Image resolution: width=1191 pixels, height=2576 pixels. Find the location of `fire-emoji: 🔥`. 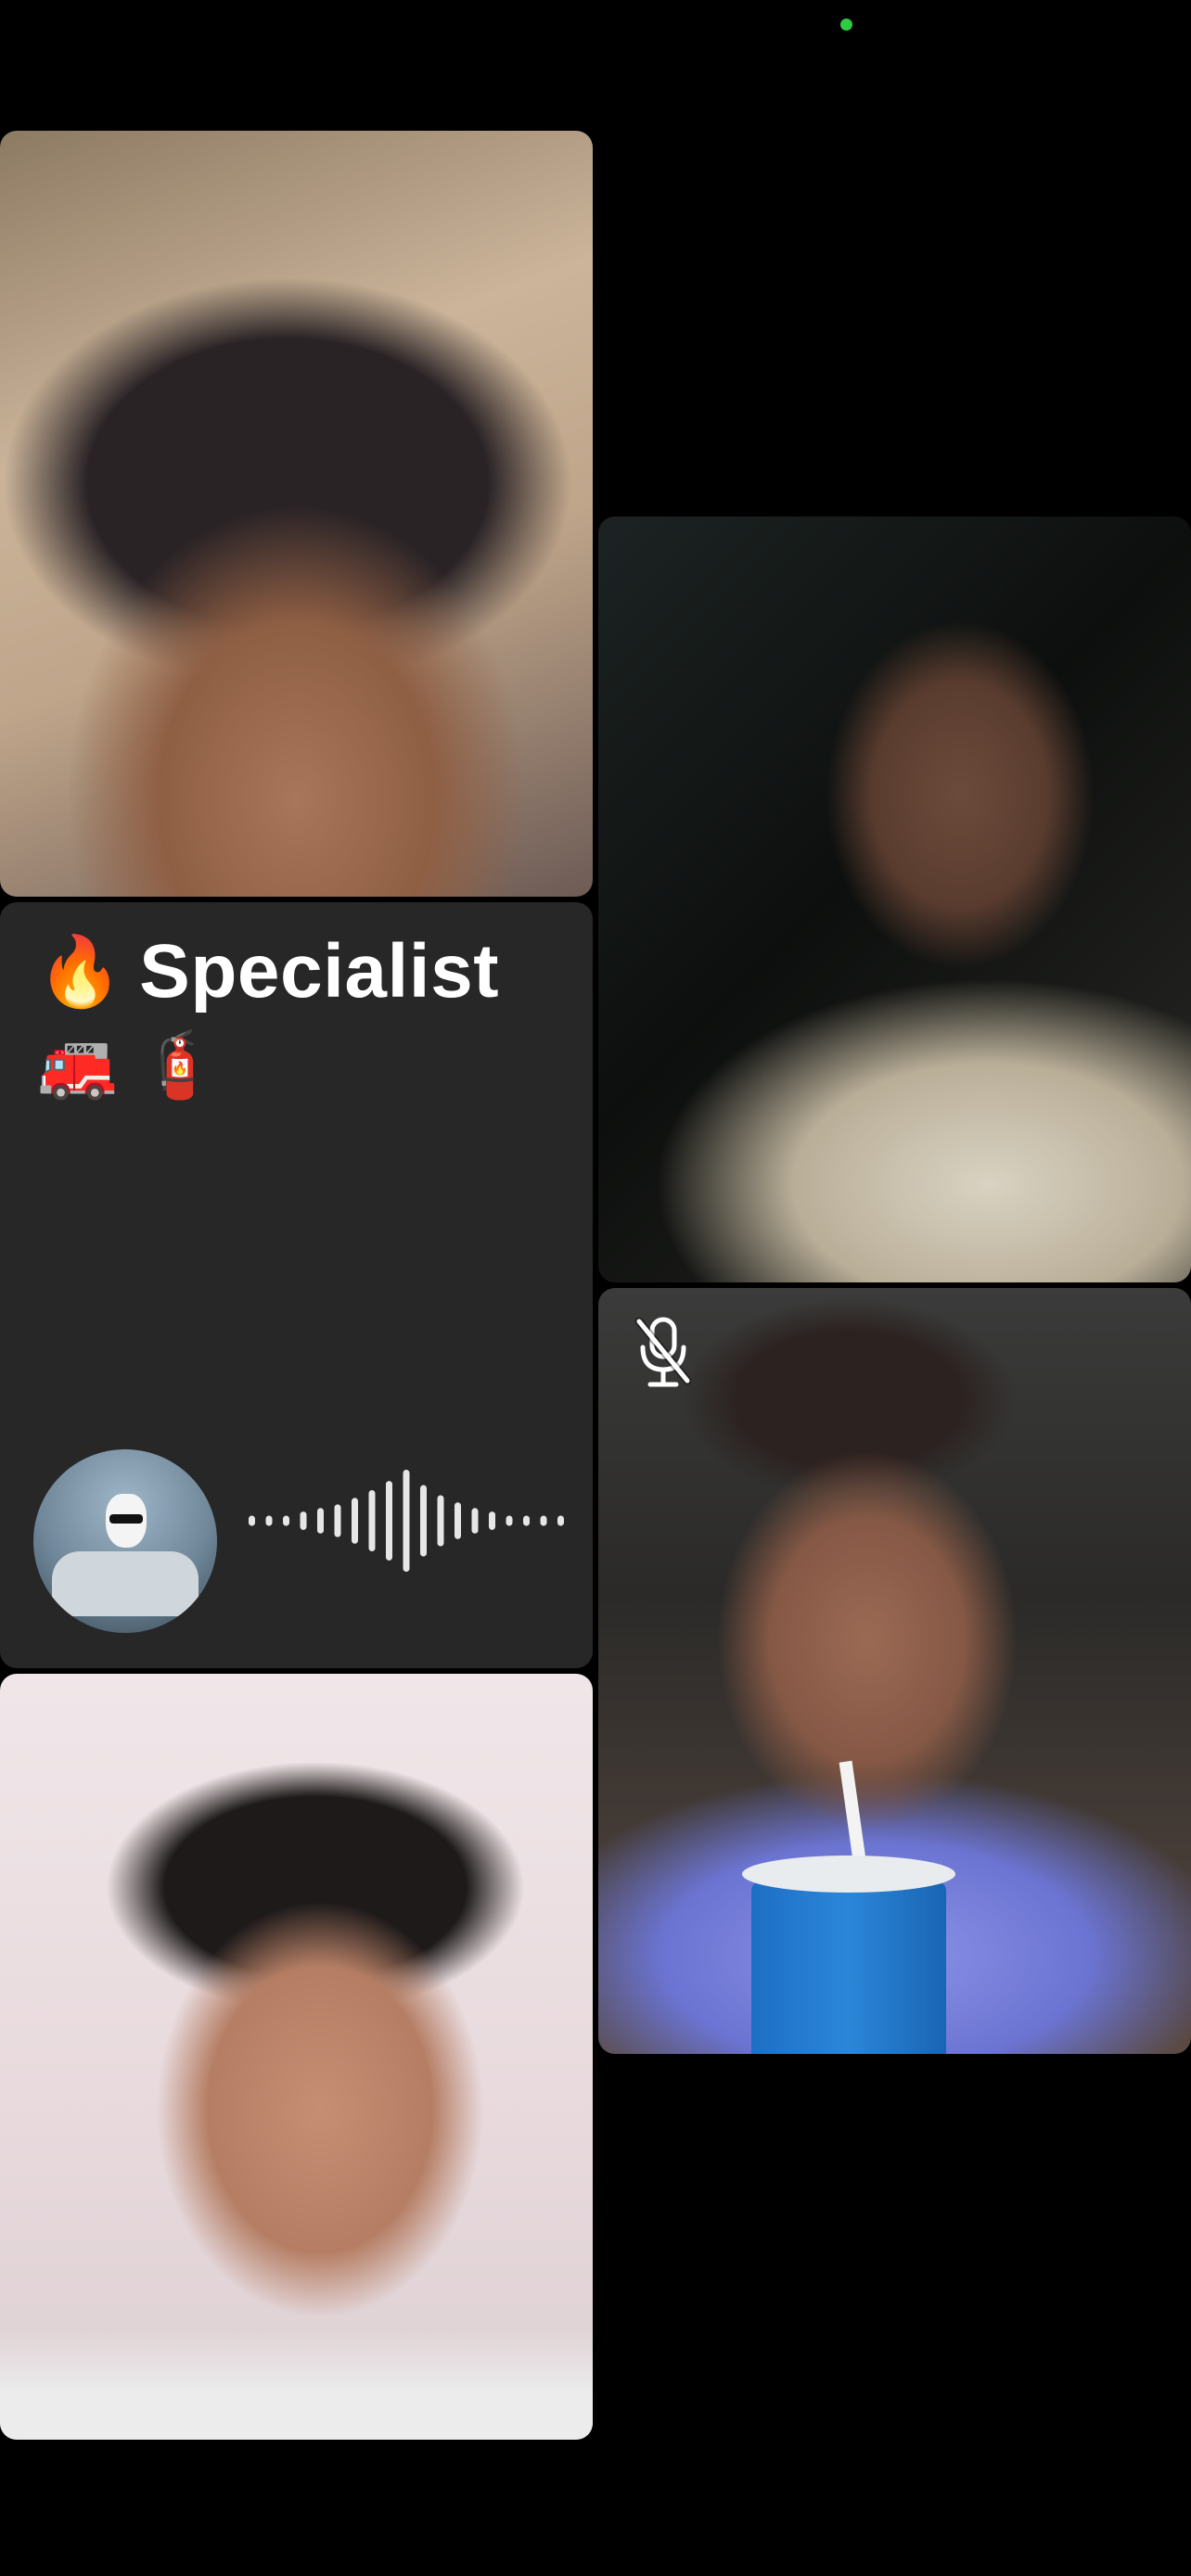

fire-emoji: 🔥 is located at coordinates (80, 971).